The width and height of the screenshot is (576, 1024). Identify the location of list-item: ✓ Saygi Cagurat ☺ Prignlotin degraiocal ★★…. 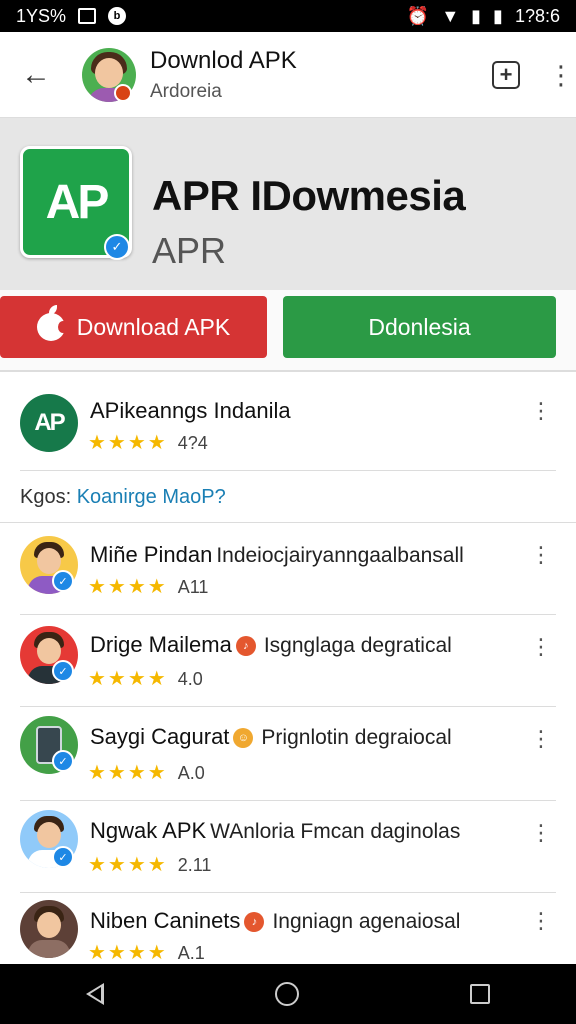
(288, 754).